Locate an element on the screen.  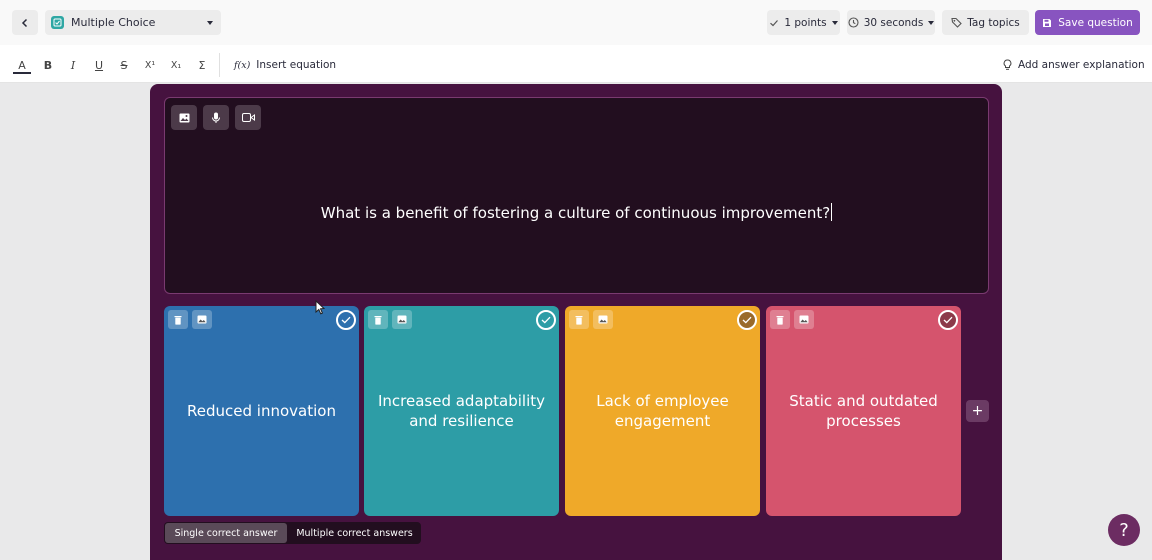
add-explanation-button: Add answer explanation is located at coordinates (1074, 65).